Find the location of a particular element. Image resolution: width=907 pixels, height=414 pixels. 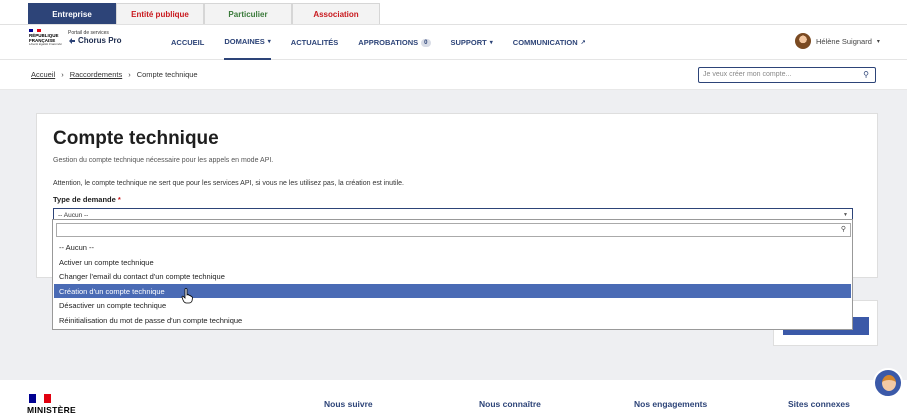

select-value: -- Aucun -- is located at coordinates (73, 215).